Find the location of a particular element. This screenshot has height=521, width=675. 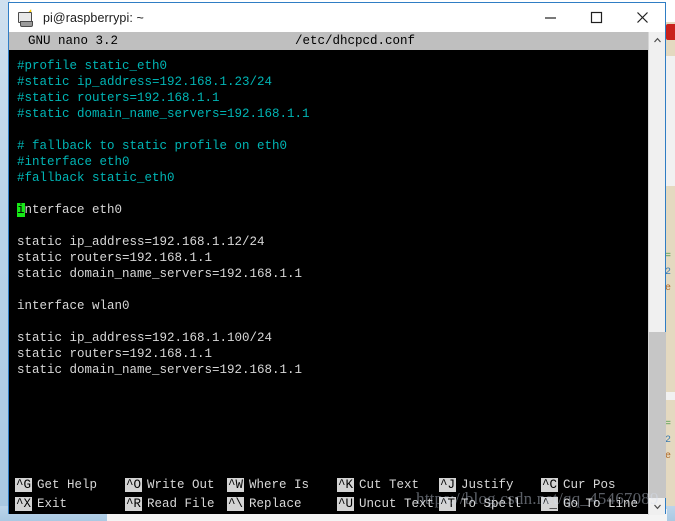

background-app-record-icon is located at coordinates (670, 32).